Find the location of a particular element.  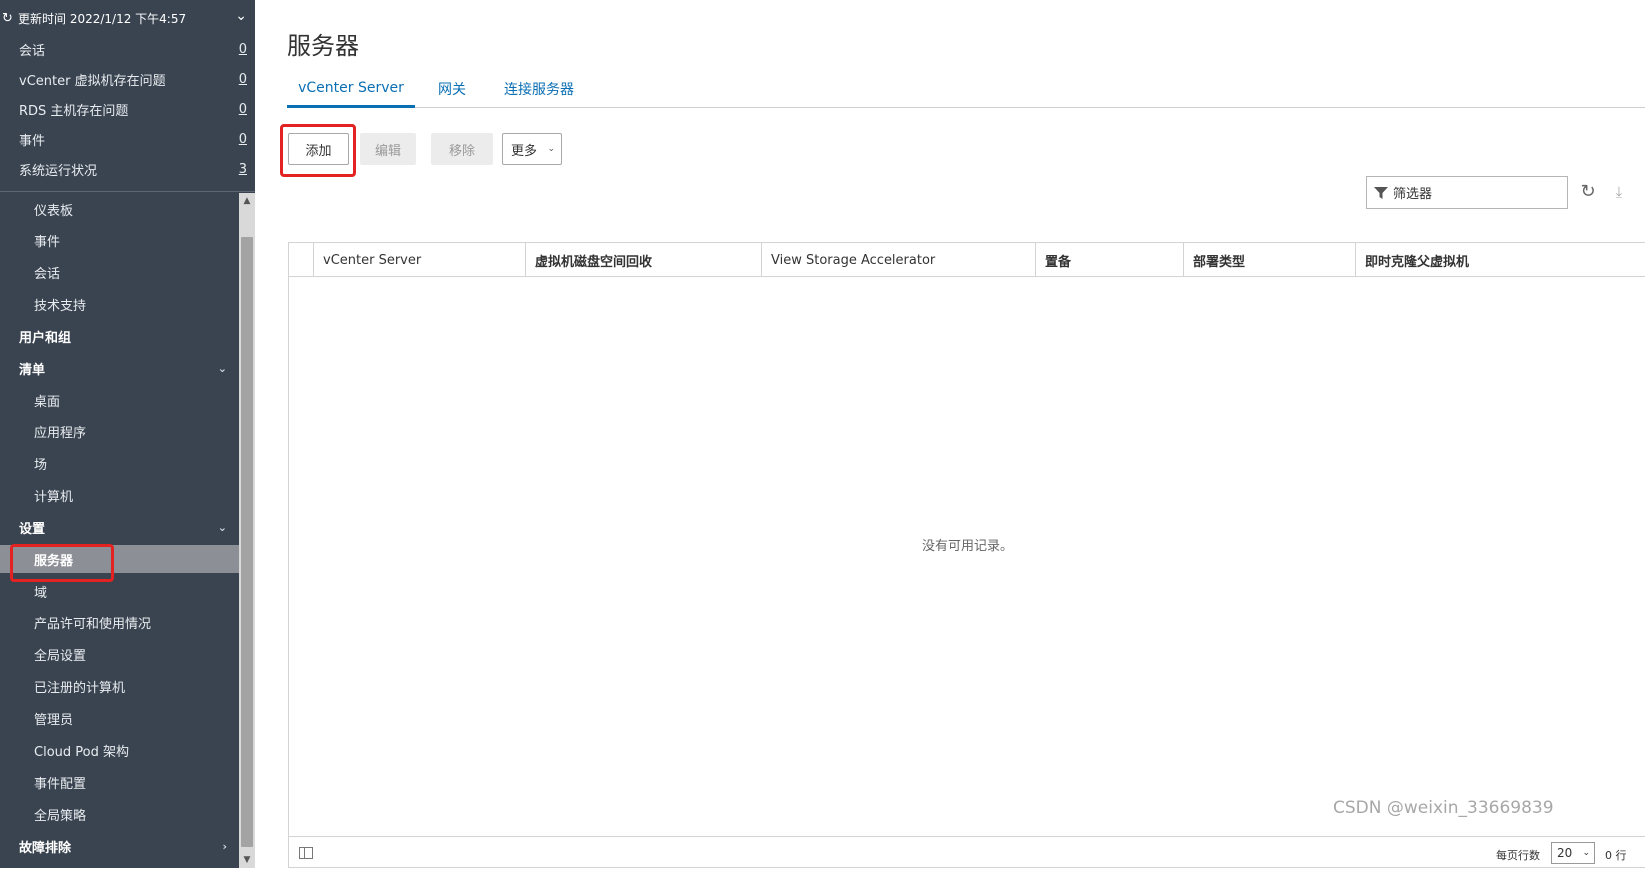

update-status: ↻ 更新时间 2022/1/12 下午4:57 ⌄ is located at coordinates (127, 18).